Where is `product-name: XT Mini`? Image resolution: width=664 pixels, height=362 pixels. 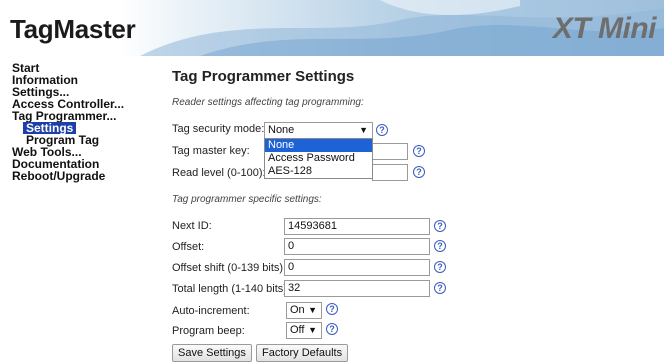 product-name: XT Mini is located at coordinates (604, 28).